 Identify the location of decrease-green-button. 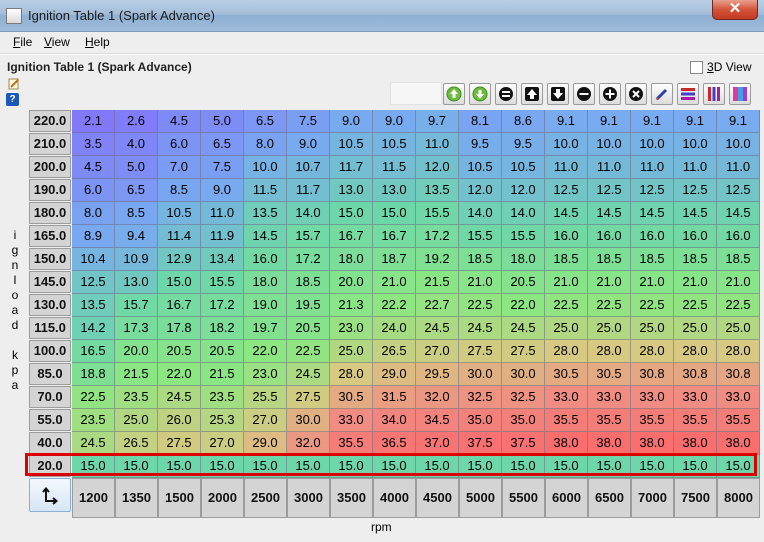
(480, 94).